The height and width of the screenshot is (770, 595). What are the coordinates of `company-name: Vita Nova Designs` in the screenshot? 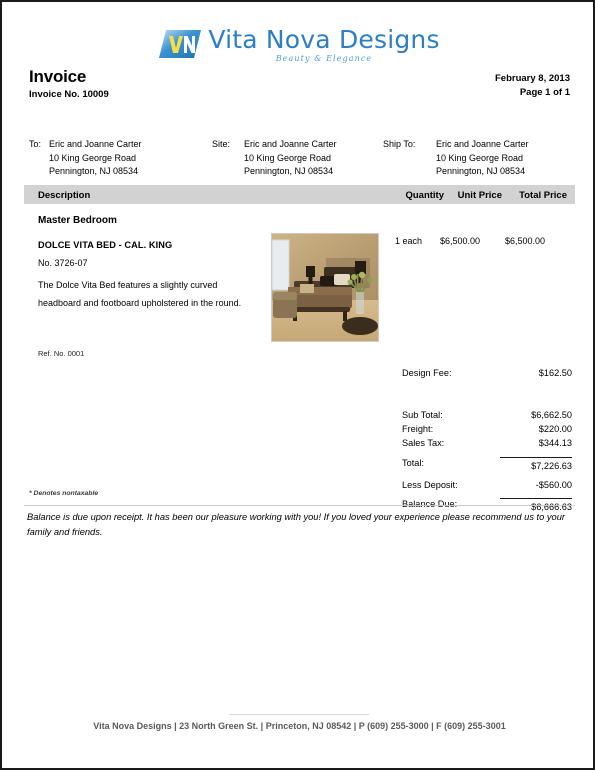 It's located at (324, 39).